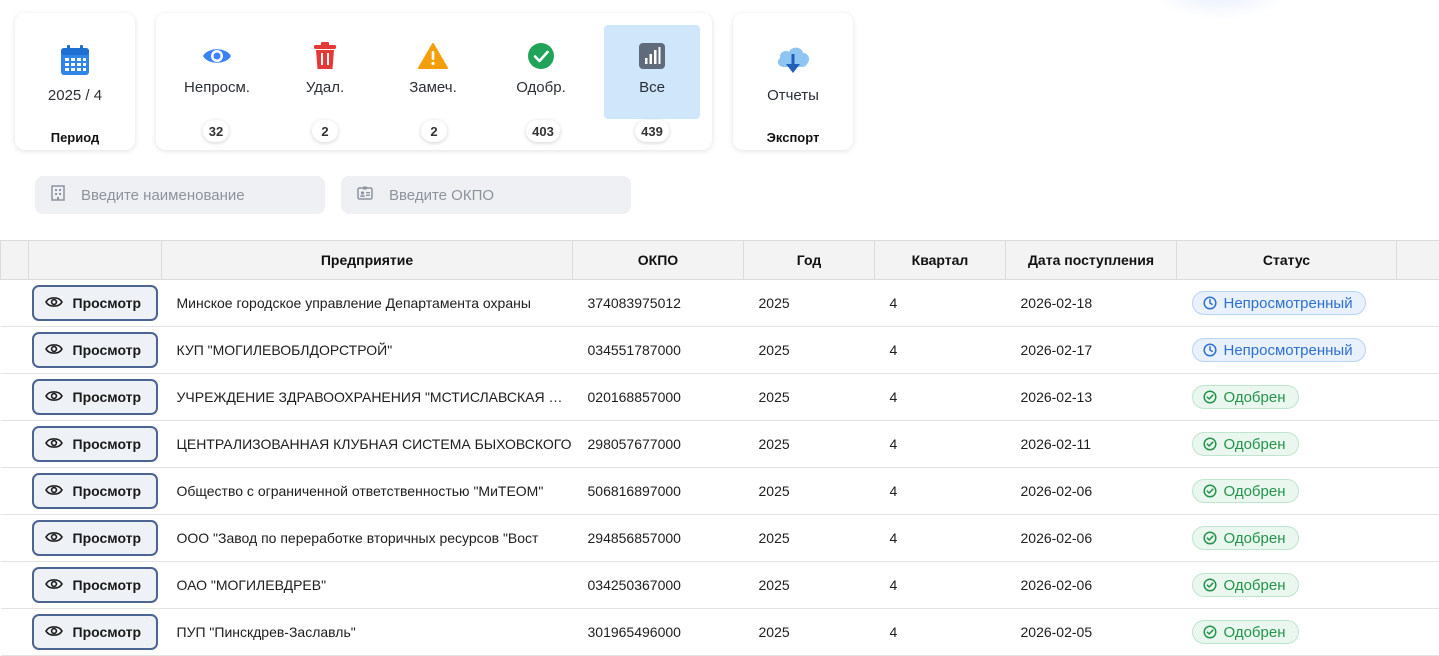  Describe the element at coordinates (652, 87) in the screenshot. I see `filter-label: Все` at that location.